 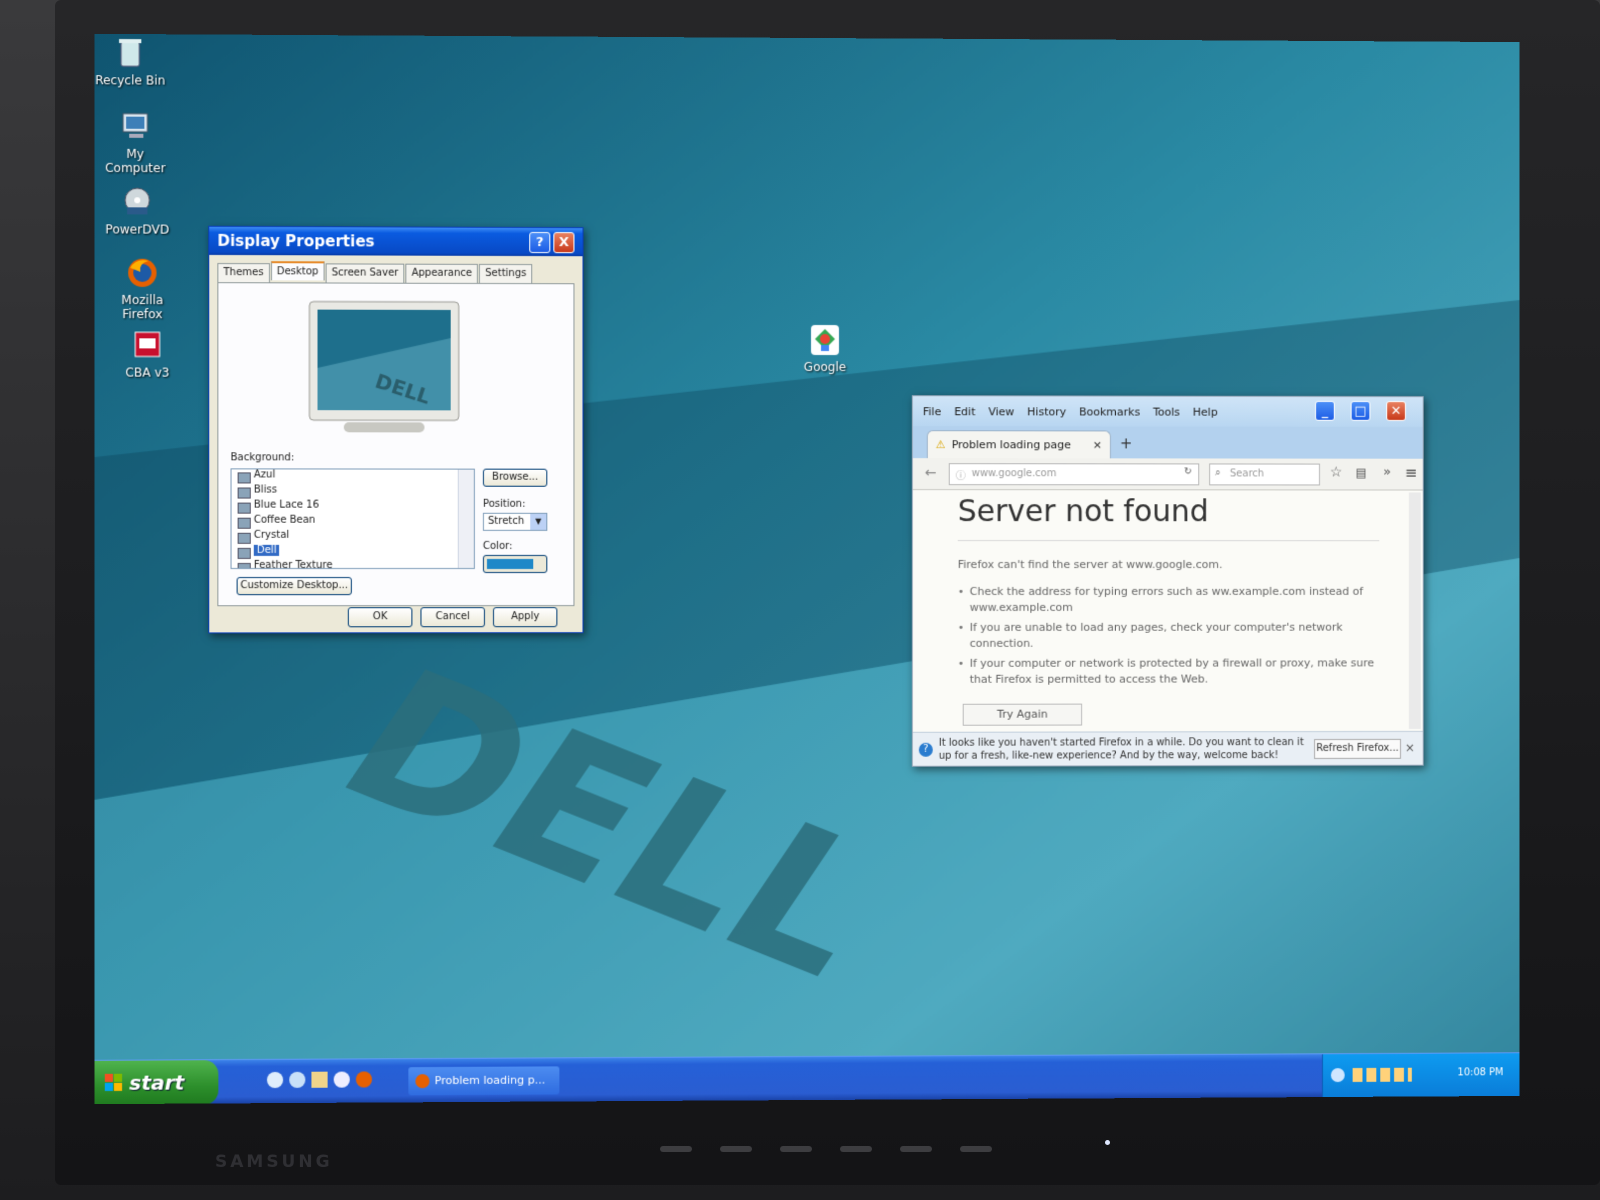 I want to click on menu-history: History, so click(x=1046, y=411).